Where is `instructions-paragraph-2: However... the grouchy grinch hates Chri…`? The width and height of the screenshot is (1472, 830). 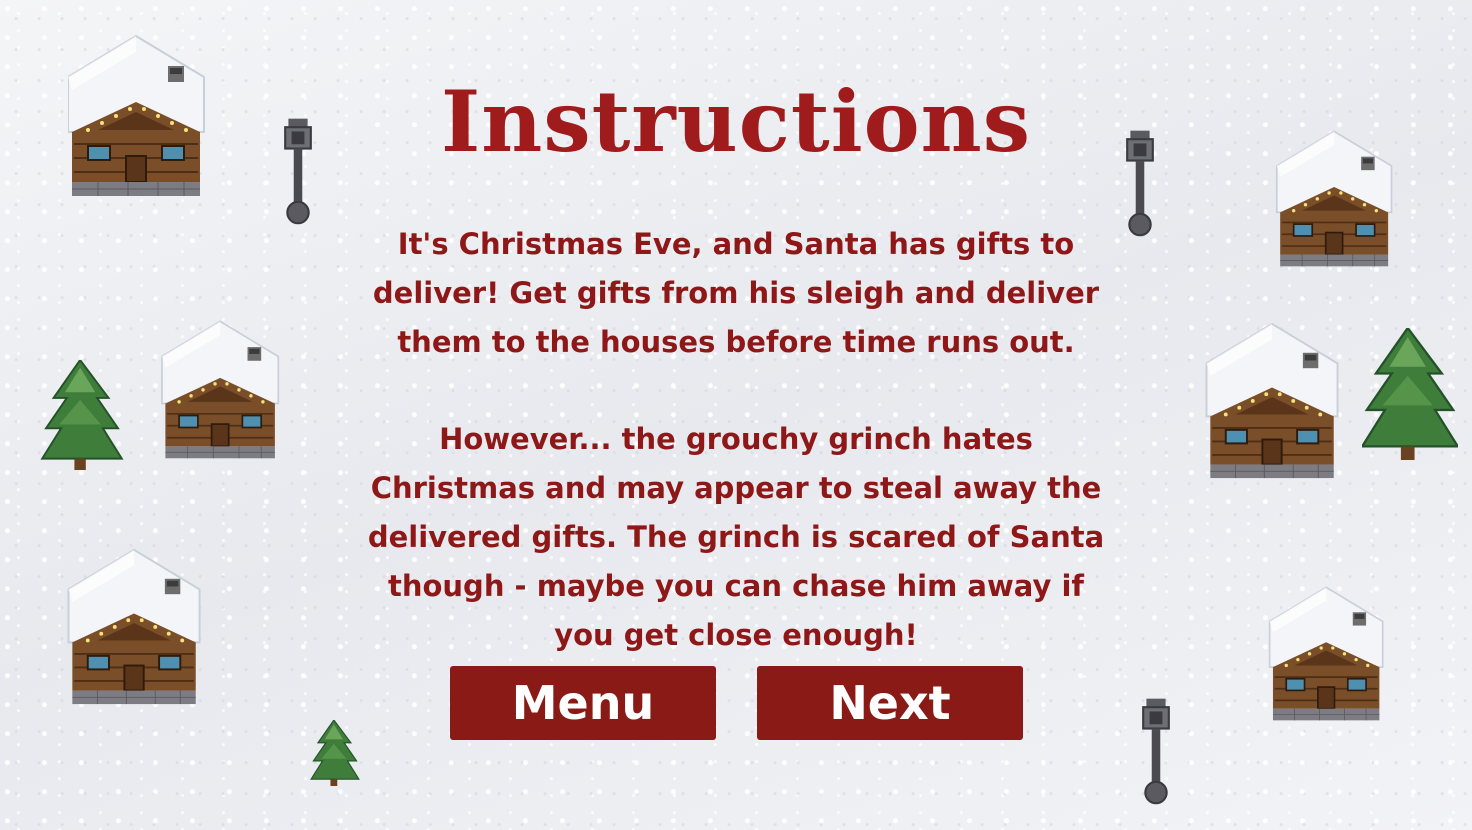 instructions-paragraph-2: However... the grouchy grinch hates Chri… is located at coordinates (736, 537).